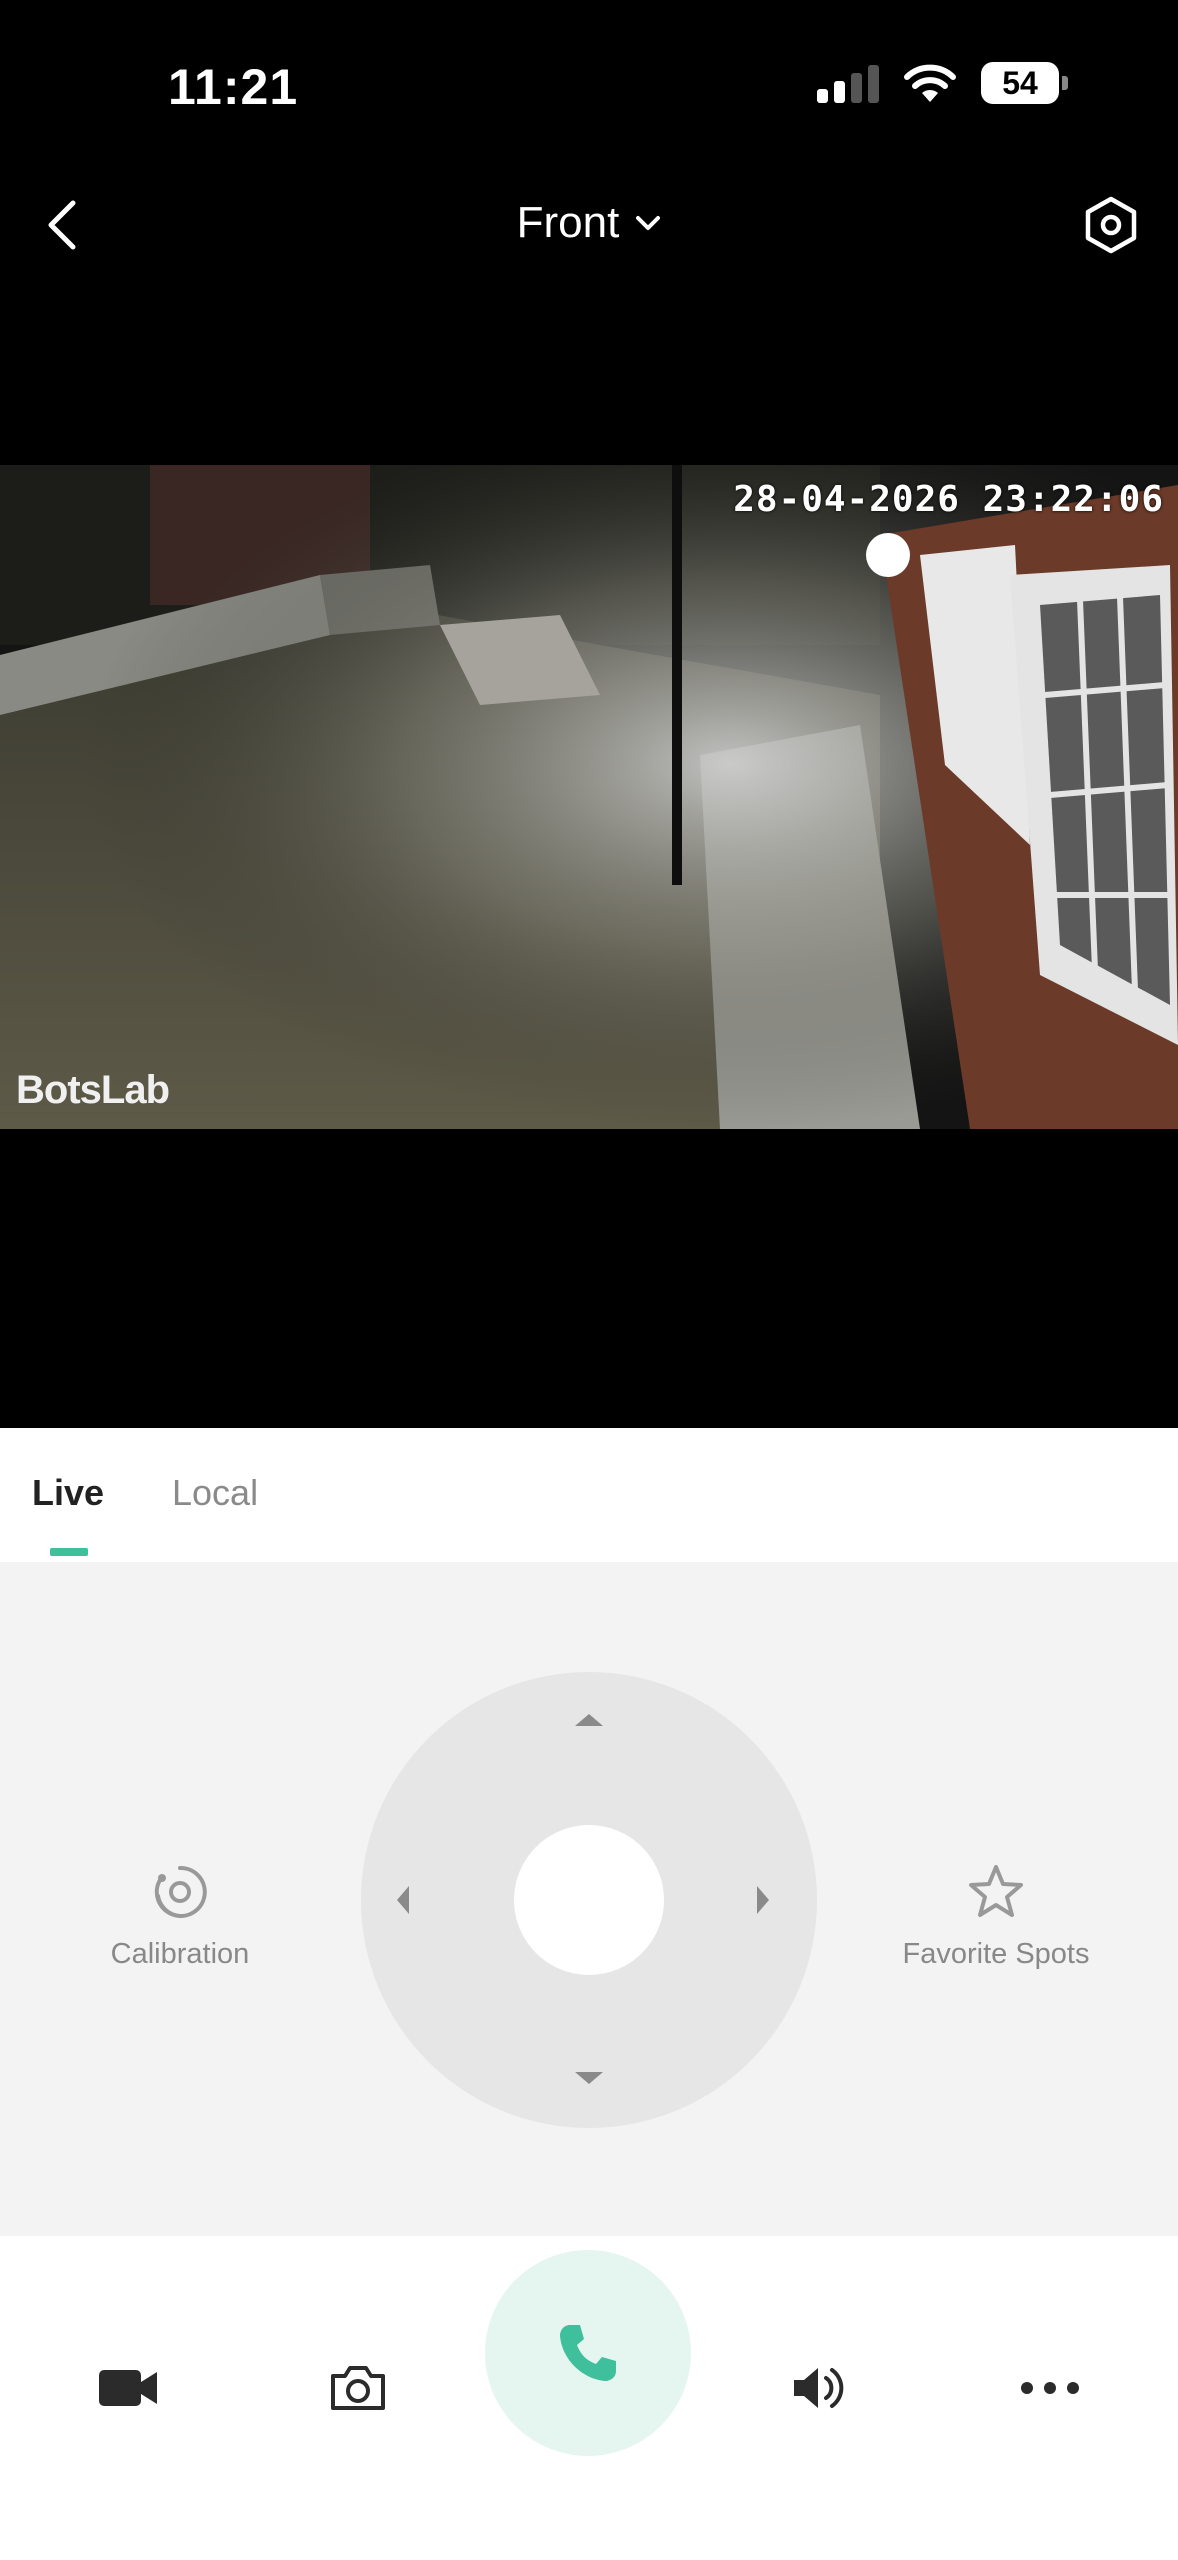  I want to click on battery-level: 54, so click(1020, 83).